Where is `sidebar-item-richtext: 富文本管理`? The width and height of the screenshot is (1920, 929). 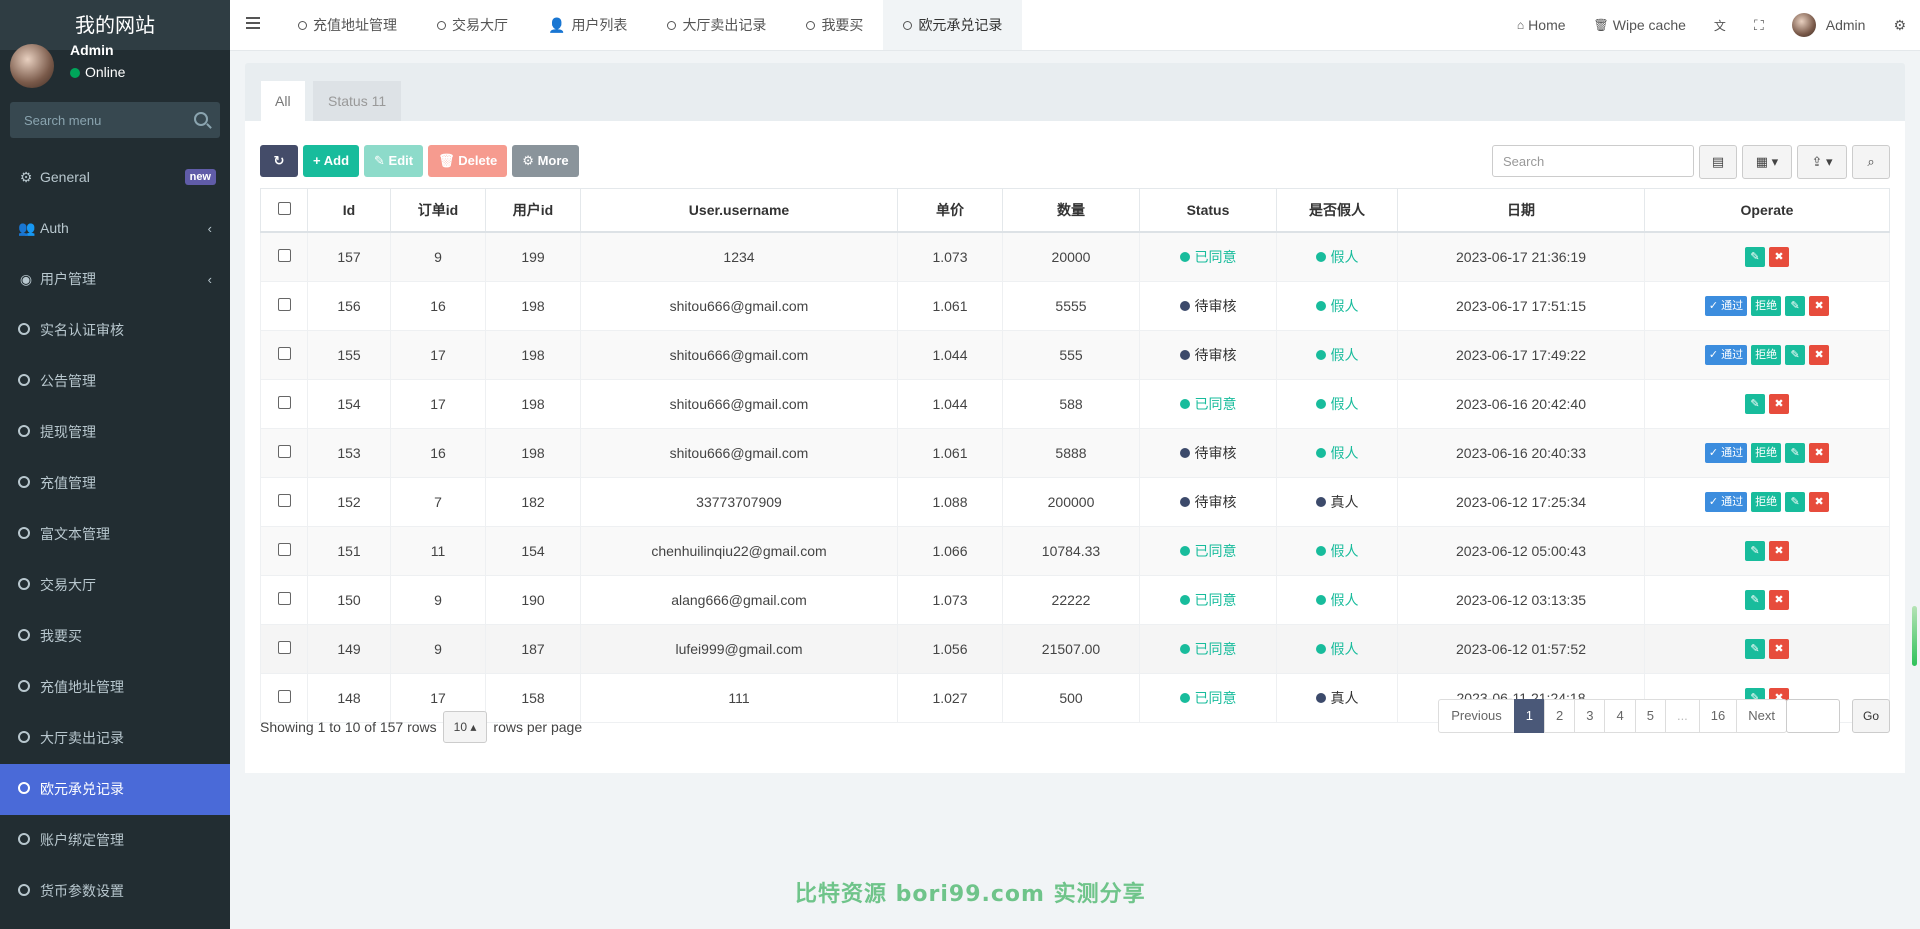
sidebar-item-richtext: 富文本管理 is located at coordinates (115, 534).